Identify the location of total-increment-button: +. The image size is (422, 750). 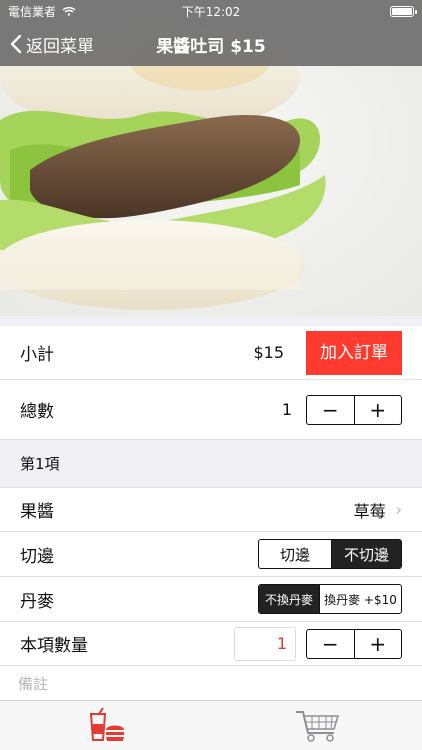
(377, 409).